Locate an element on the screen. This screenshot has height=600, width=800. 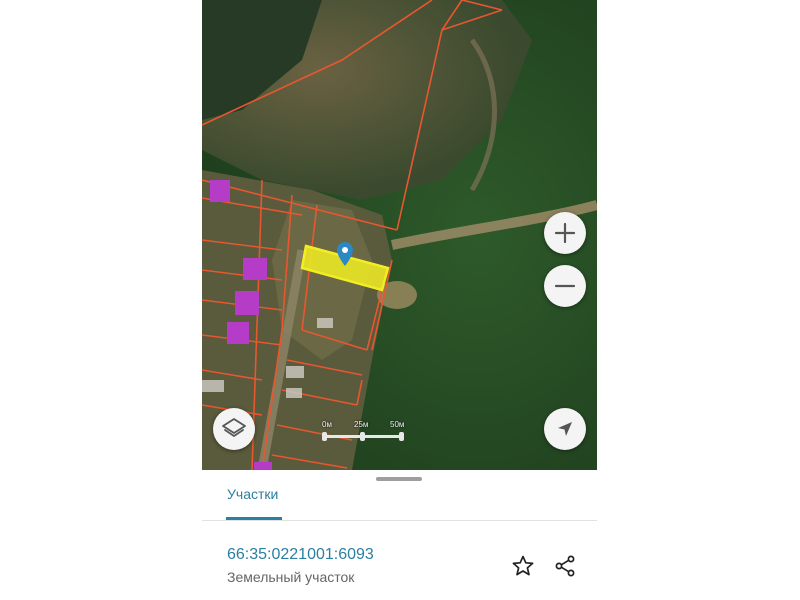
star-icon is located at coordinates (523, 565).